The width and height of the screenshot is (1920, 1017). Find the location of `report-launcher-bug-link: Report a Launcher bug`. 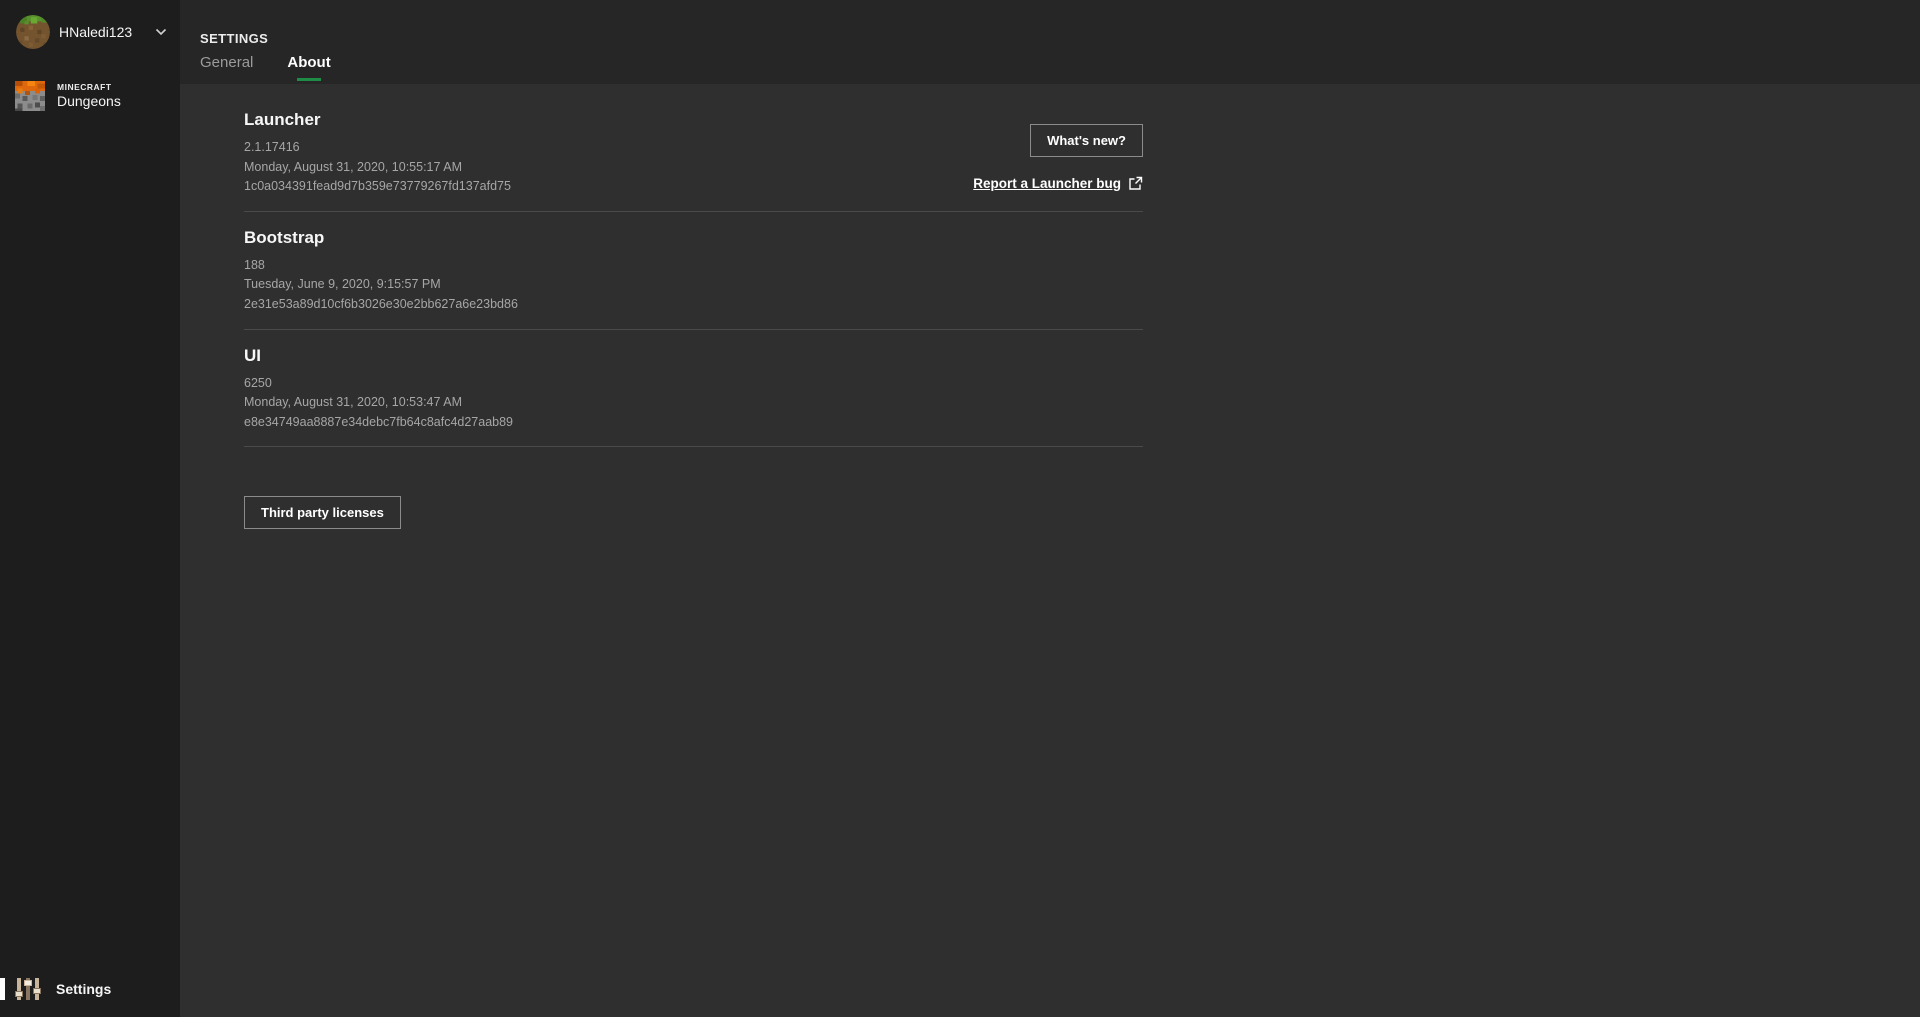

report-launcher-bug-link: Report a Launcher bug is located at coordinates (1058, 183).